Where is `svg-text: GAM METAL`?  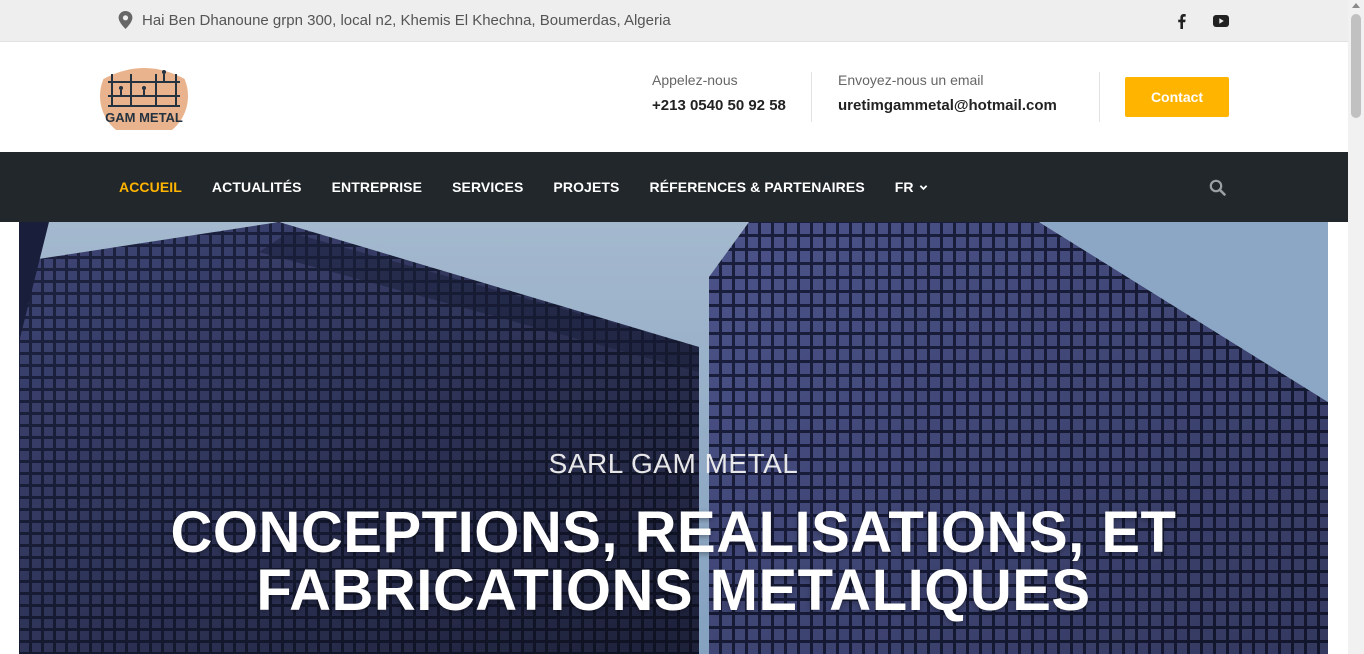
svg-text: GAM METAL is located at coordinates (144, 117).